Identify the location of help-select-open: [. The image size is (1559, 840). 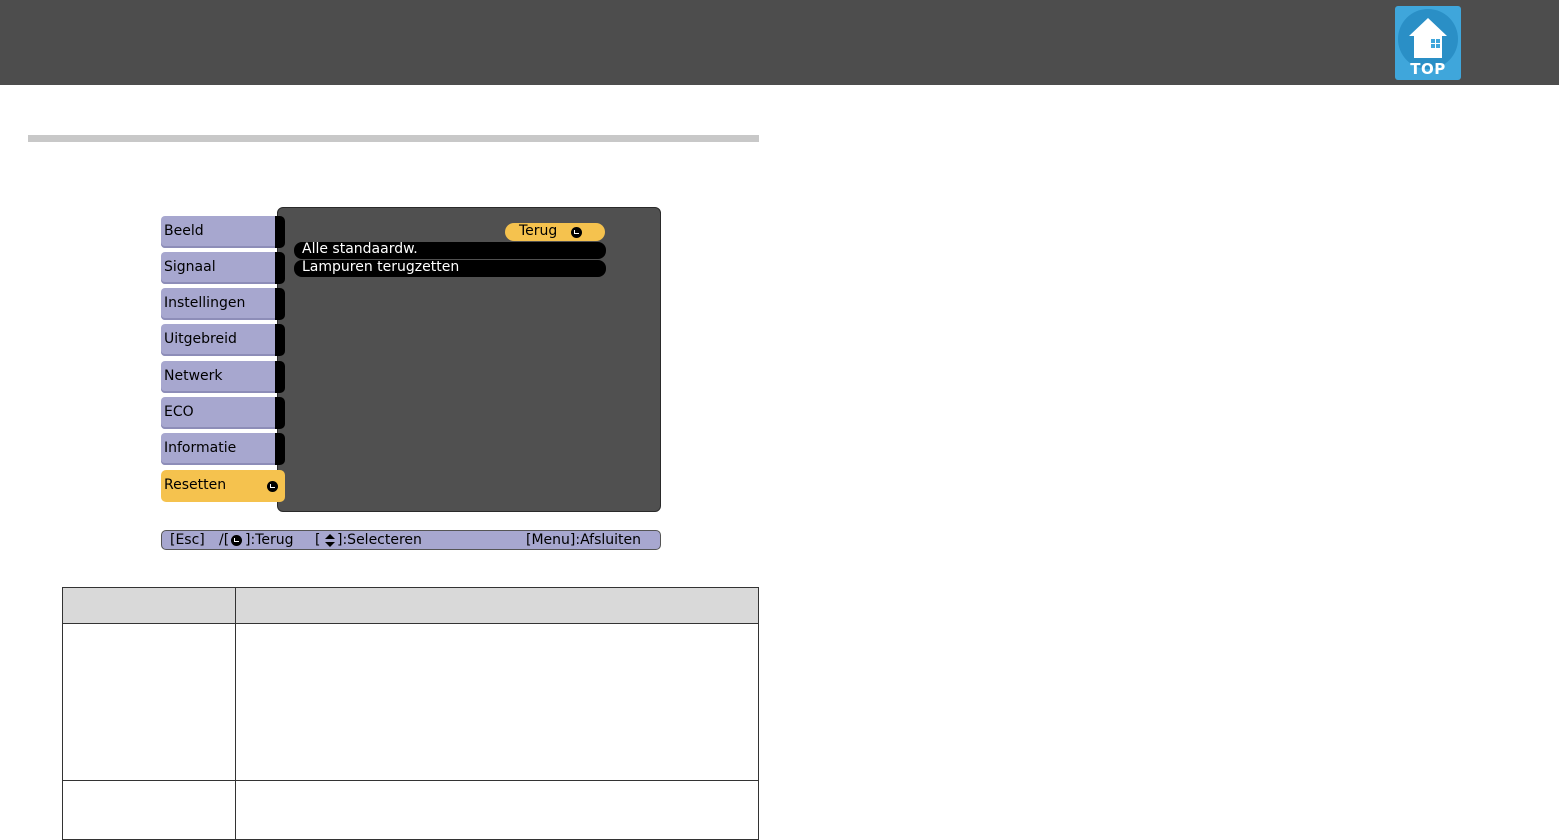
(318, 540).